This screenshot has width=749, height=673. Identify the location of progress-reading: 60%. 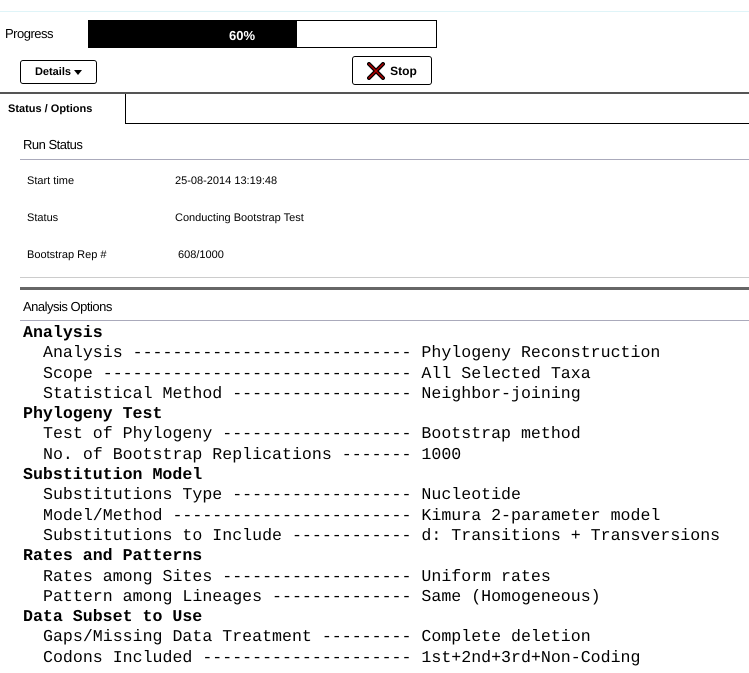
(242, 36).